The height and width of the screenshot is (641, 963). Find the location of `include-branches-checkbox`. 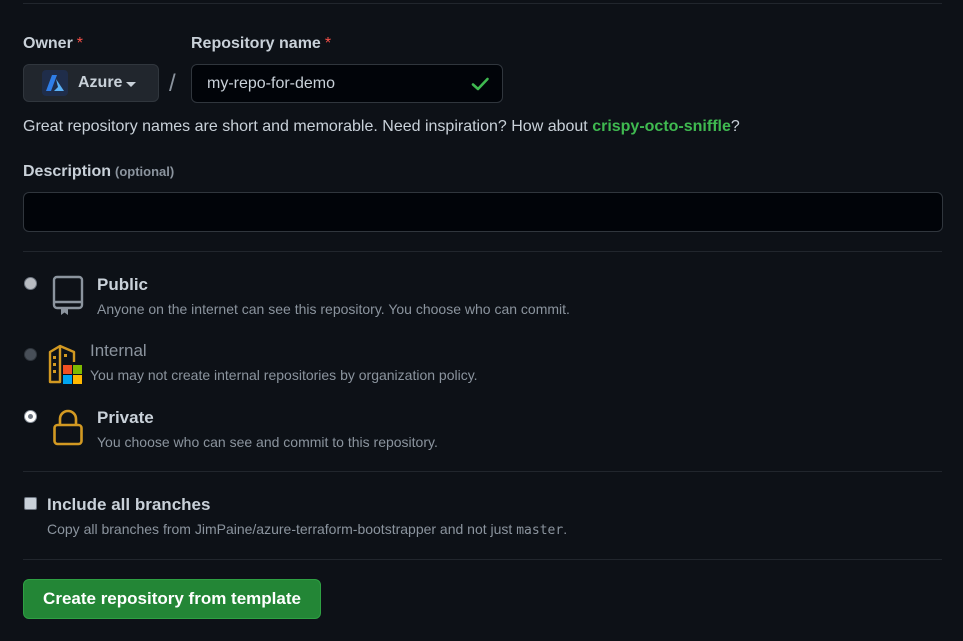

include-branches-checkbox is located at coordinates (30, 503).